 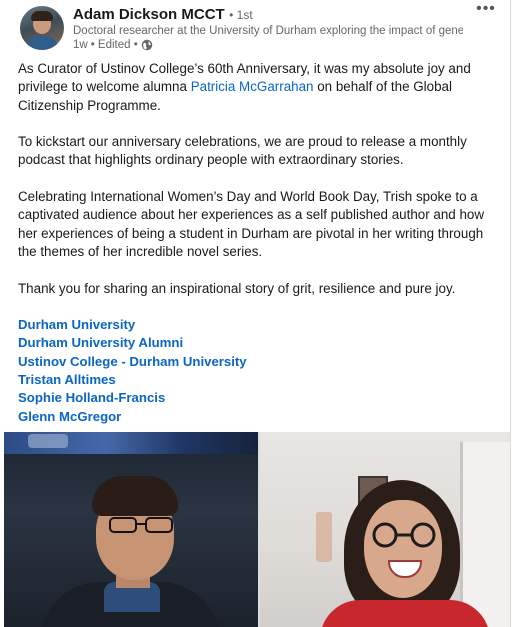 What do you see at coordinates (42, 28) in the screenshot?
I see `author-avatar` at bounding box center [42, 28].